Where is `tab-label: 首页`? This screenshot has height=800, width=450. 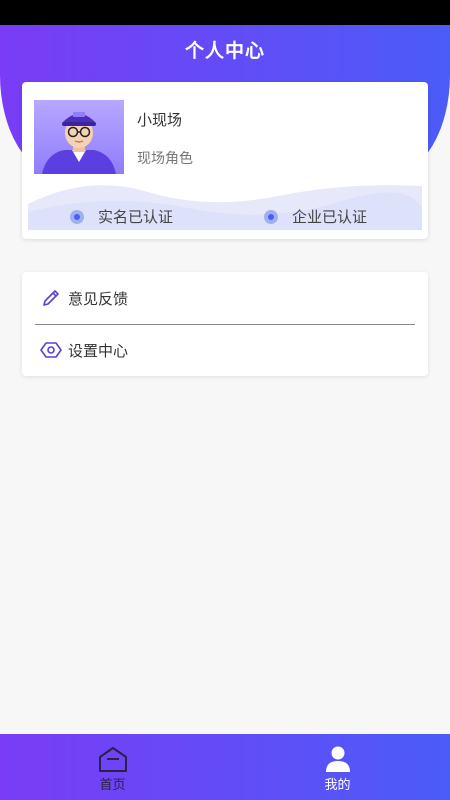 tab-label: 首页 is located at coordinates (112, 785).